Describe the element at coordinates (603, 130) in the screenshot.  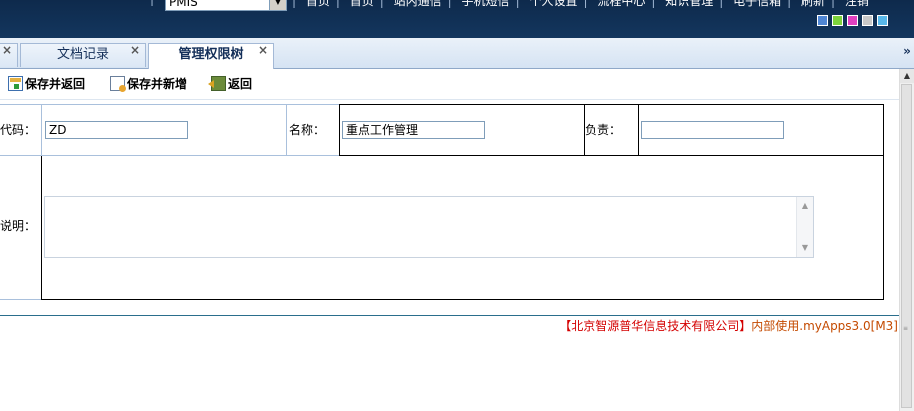
I see `owner-label: 负责：` at that location.